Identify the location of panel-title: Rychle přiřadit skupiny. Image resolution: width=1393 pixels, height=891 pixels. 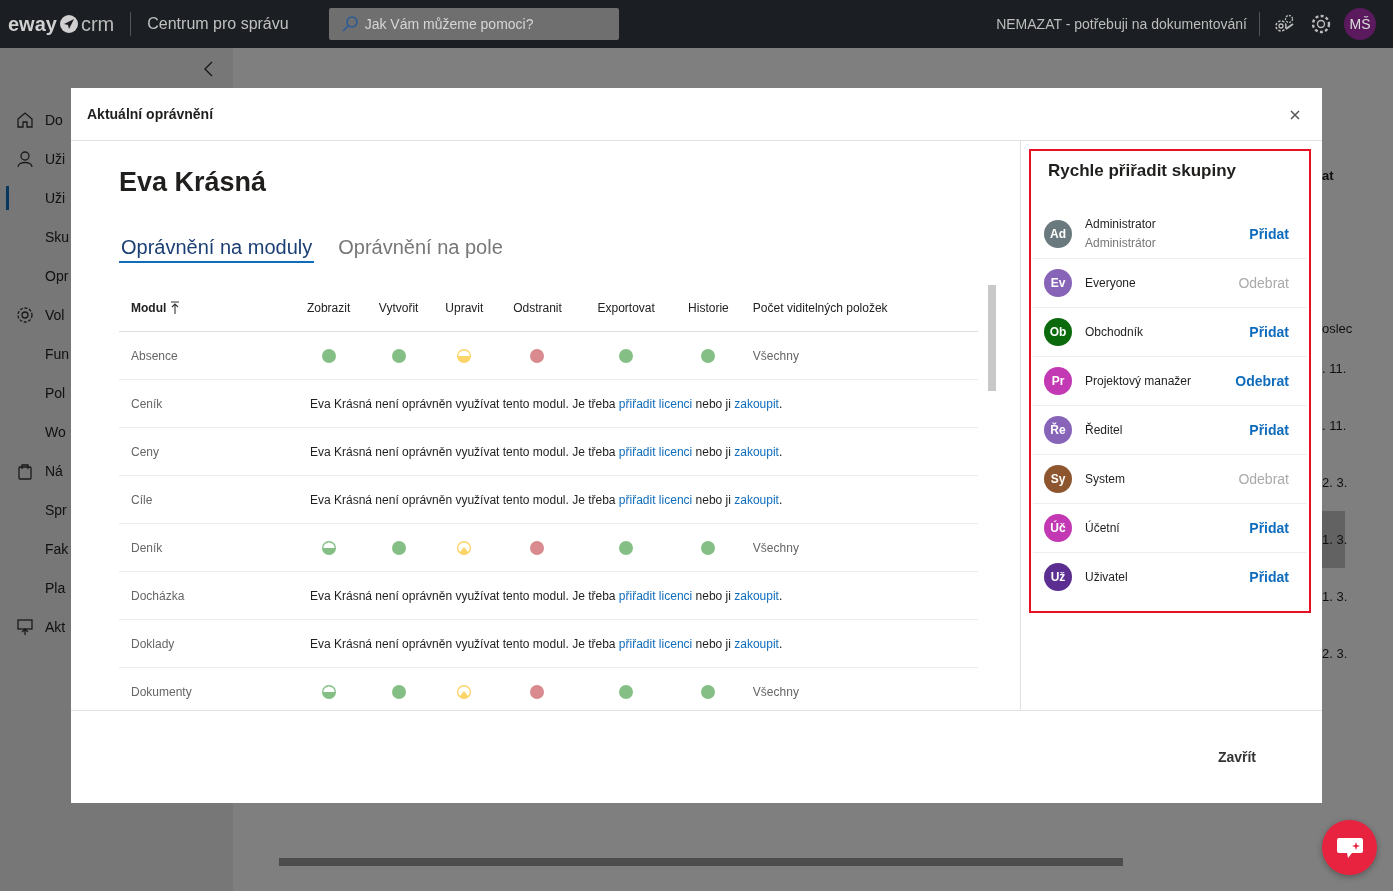
(1142, 171).